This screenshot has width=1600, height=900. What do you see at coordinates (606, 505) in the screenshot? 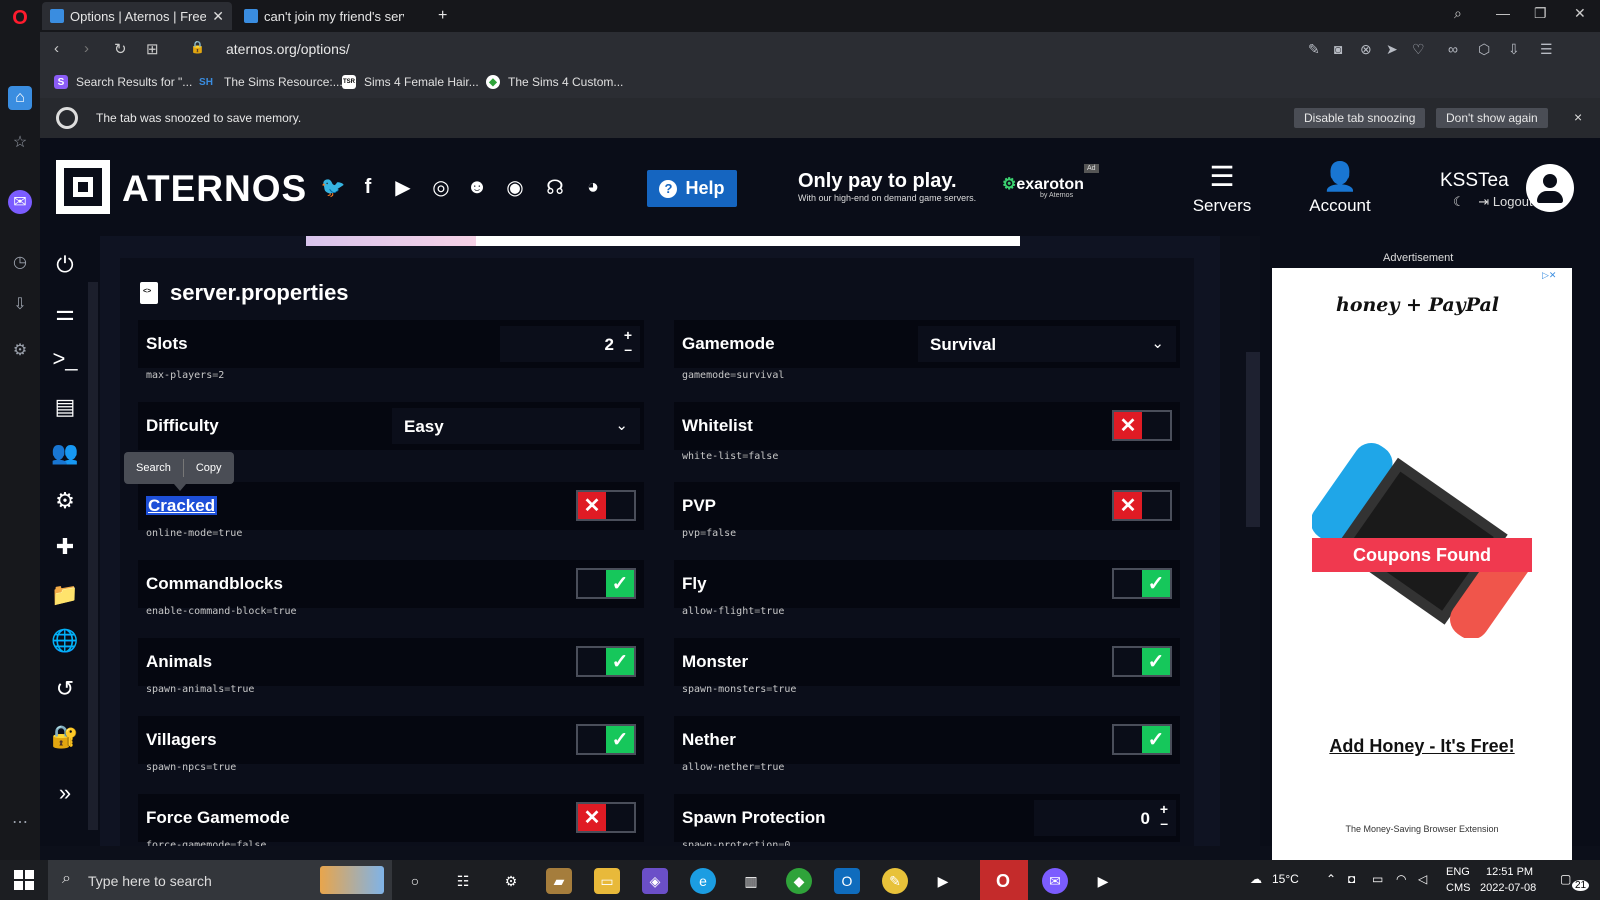
I see `cracked-toggle: ✕` at bounding box center [606, 505].